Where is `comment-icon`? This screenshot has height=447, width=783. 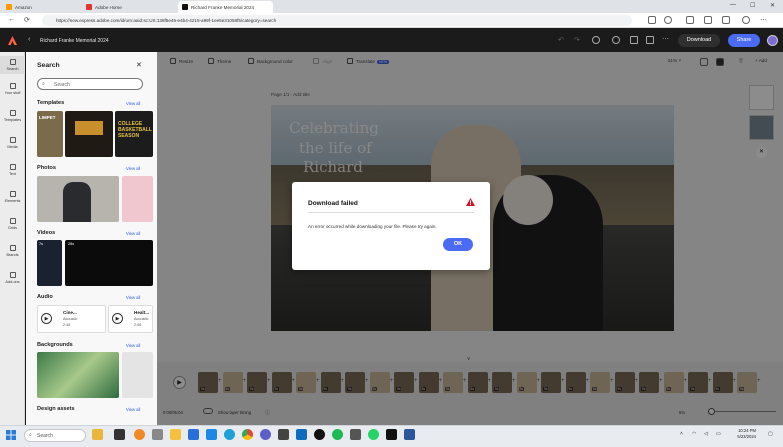 comment-icon is located at coordinates (634, 40).